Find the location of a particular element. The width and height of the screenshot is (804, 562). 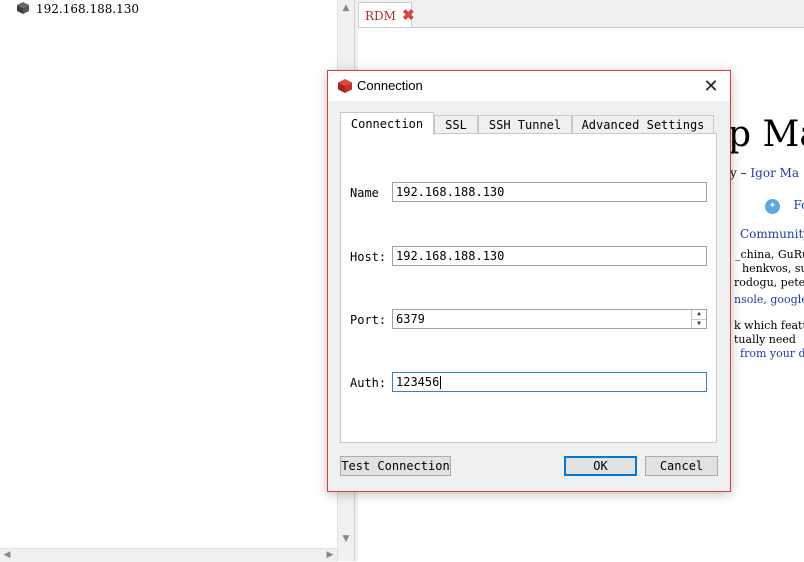

redis-logo-icon is located at coordinates (345, 87).